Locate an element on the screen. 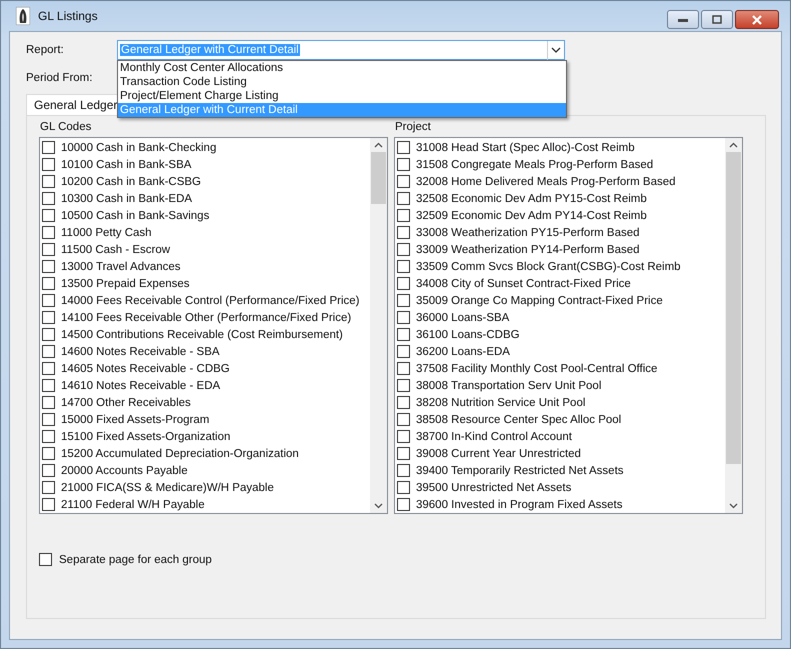  list-item-label: 14605 Notes Receivable - CDBG is located at coordinates (145, 368).